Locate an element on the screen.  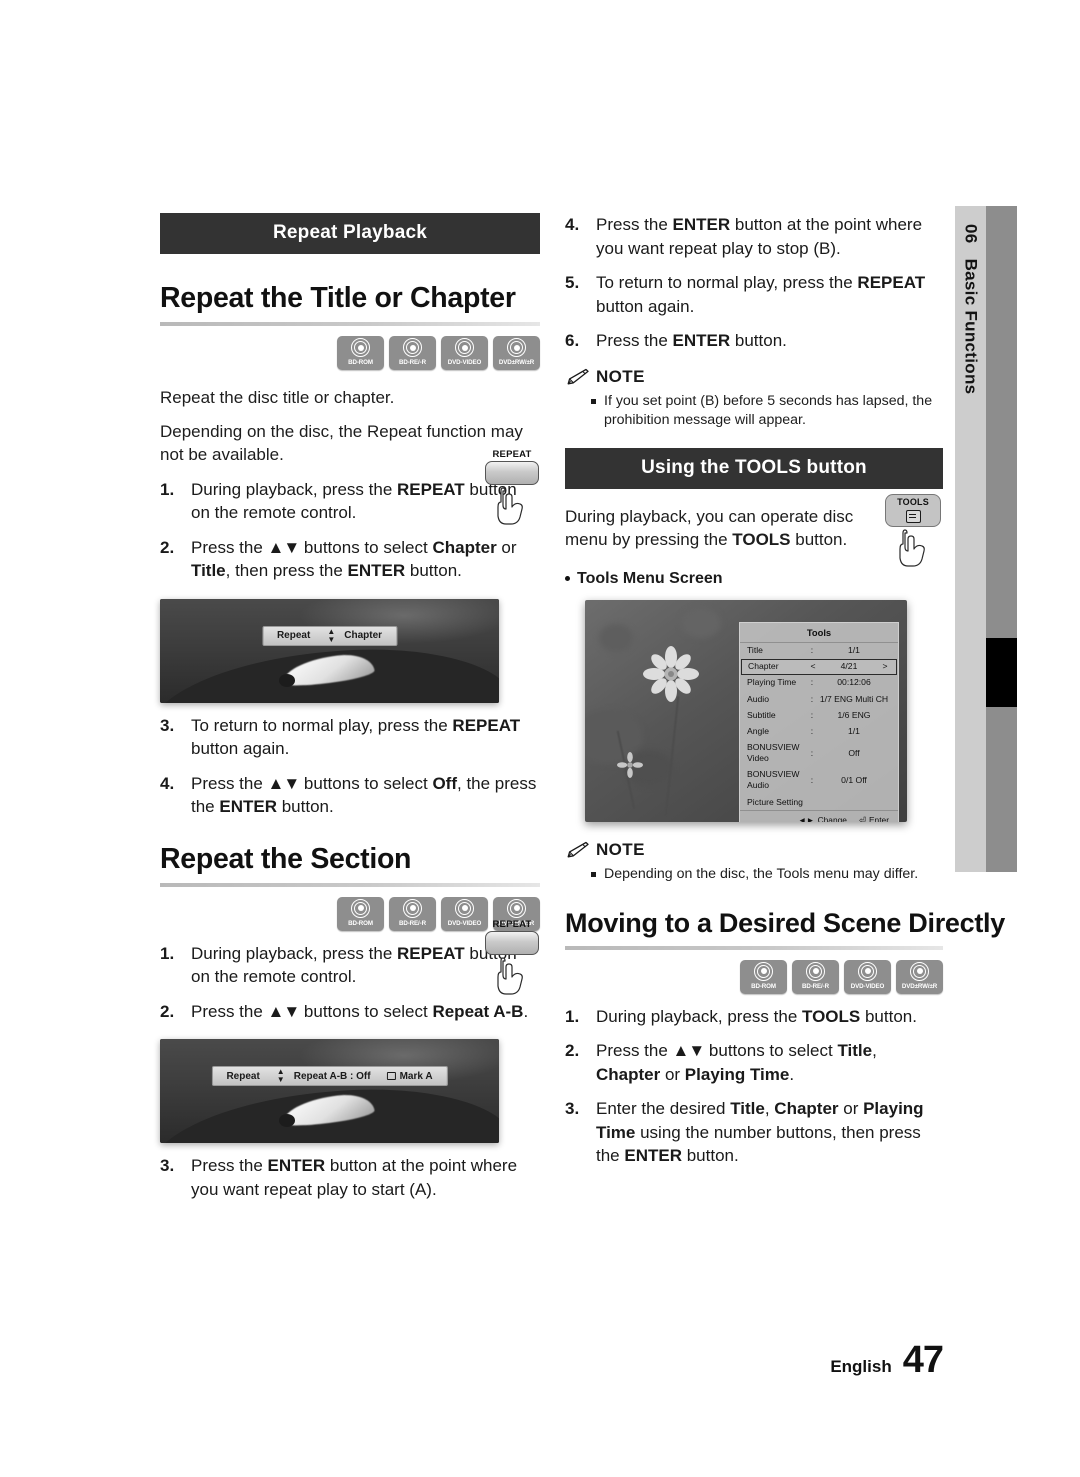
tools-menu-row-key: Chapter is located at coordinates (763, 666).